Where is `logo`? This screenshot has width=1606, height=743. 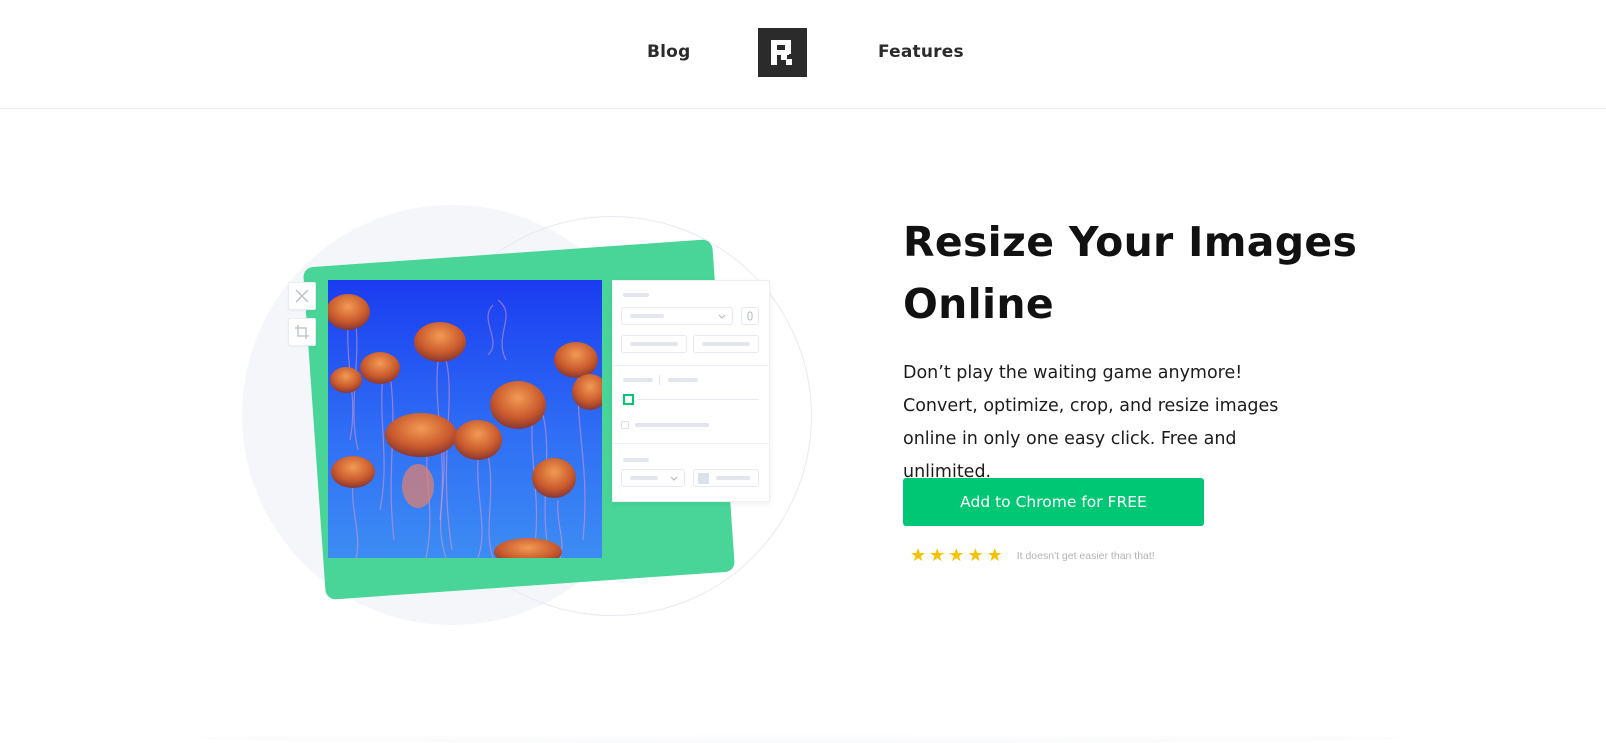 logo is located at coordinates (782, 52).